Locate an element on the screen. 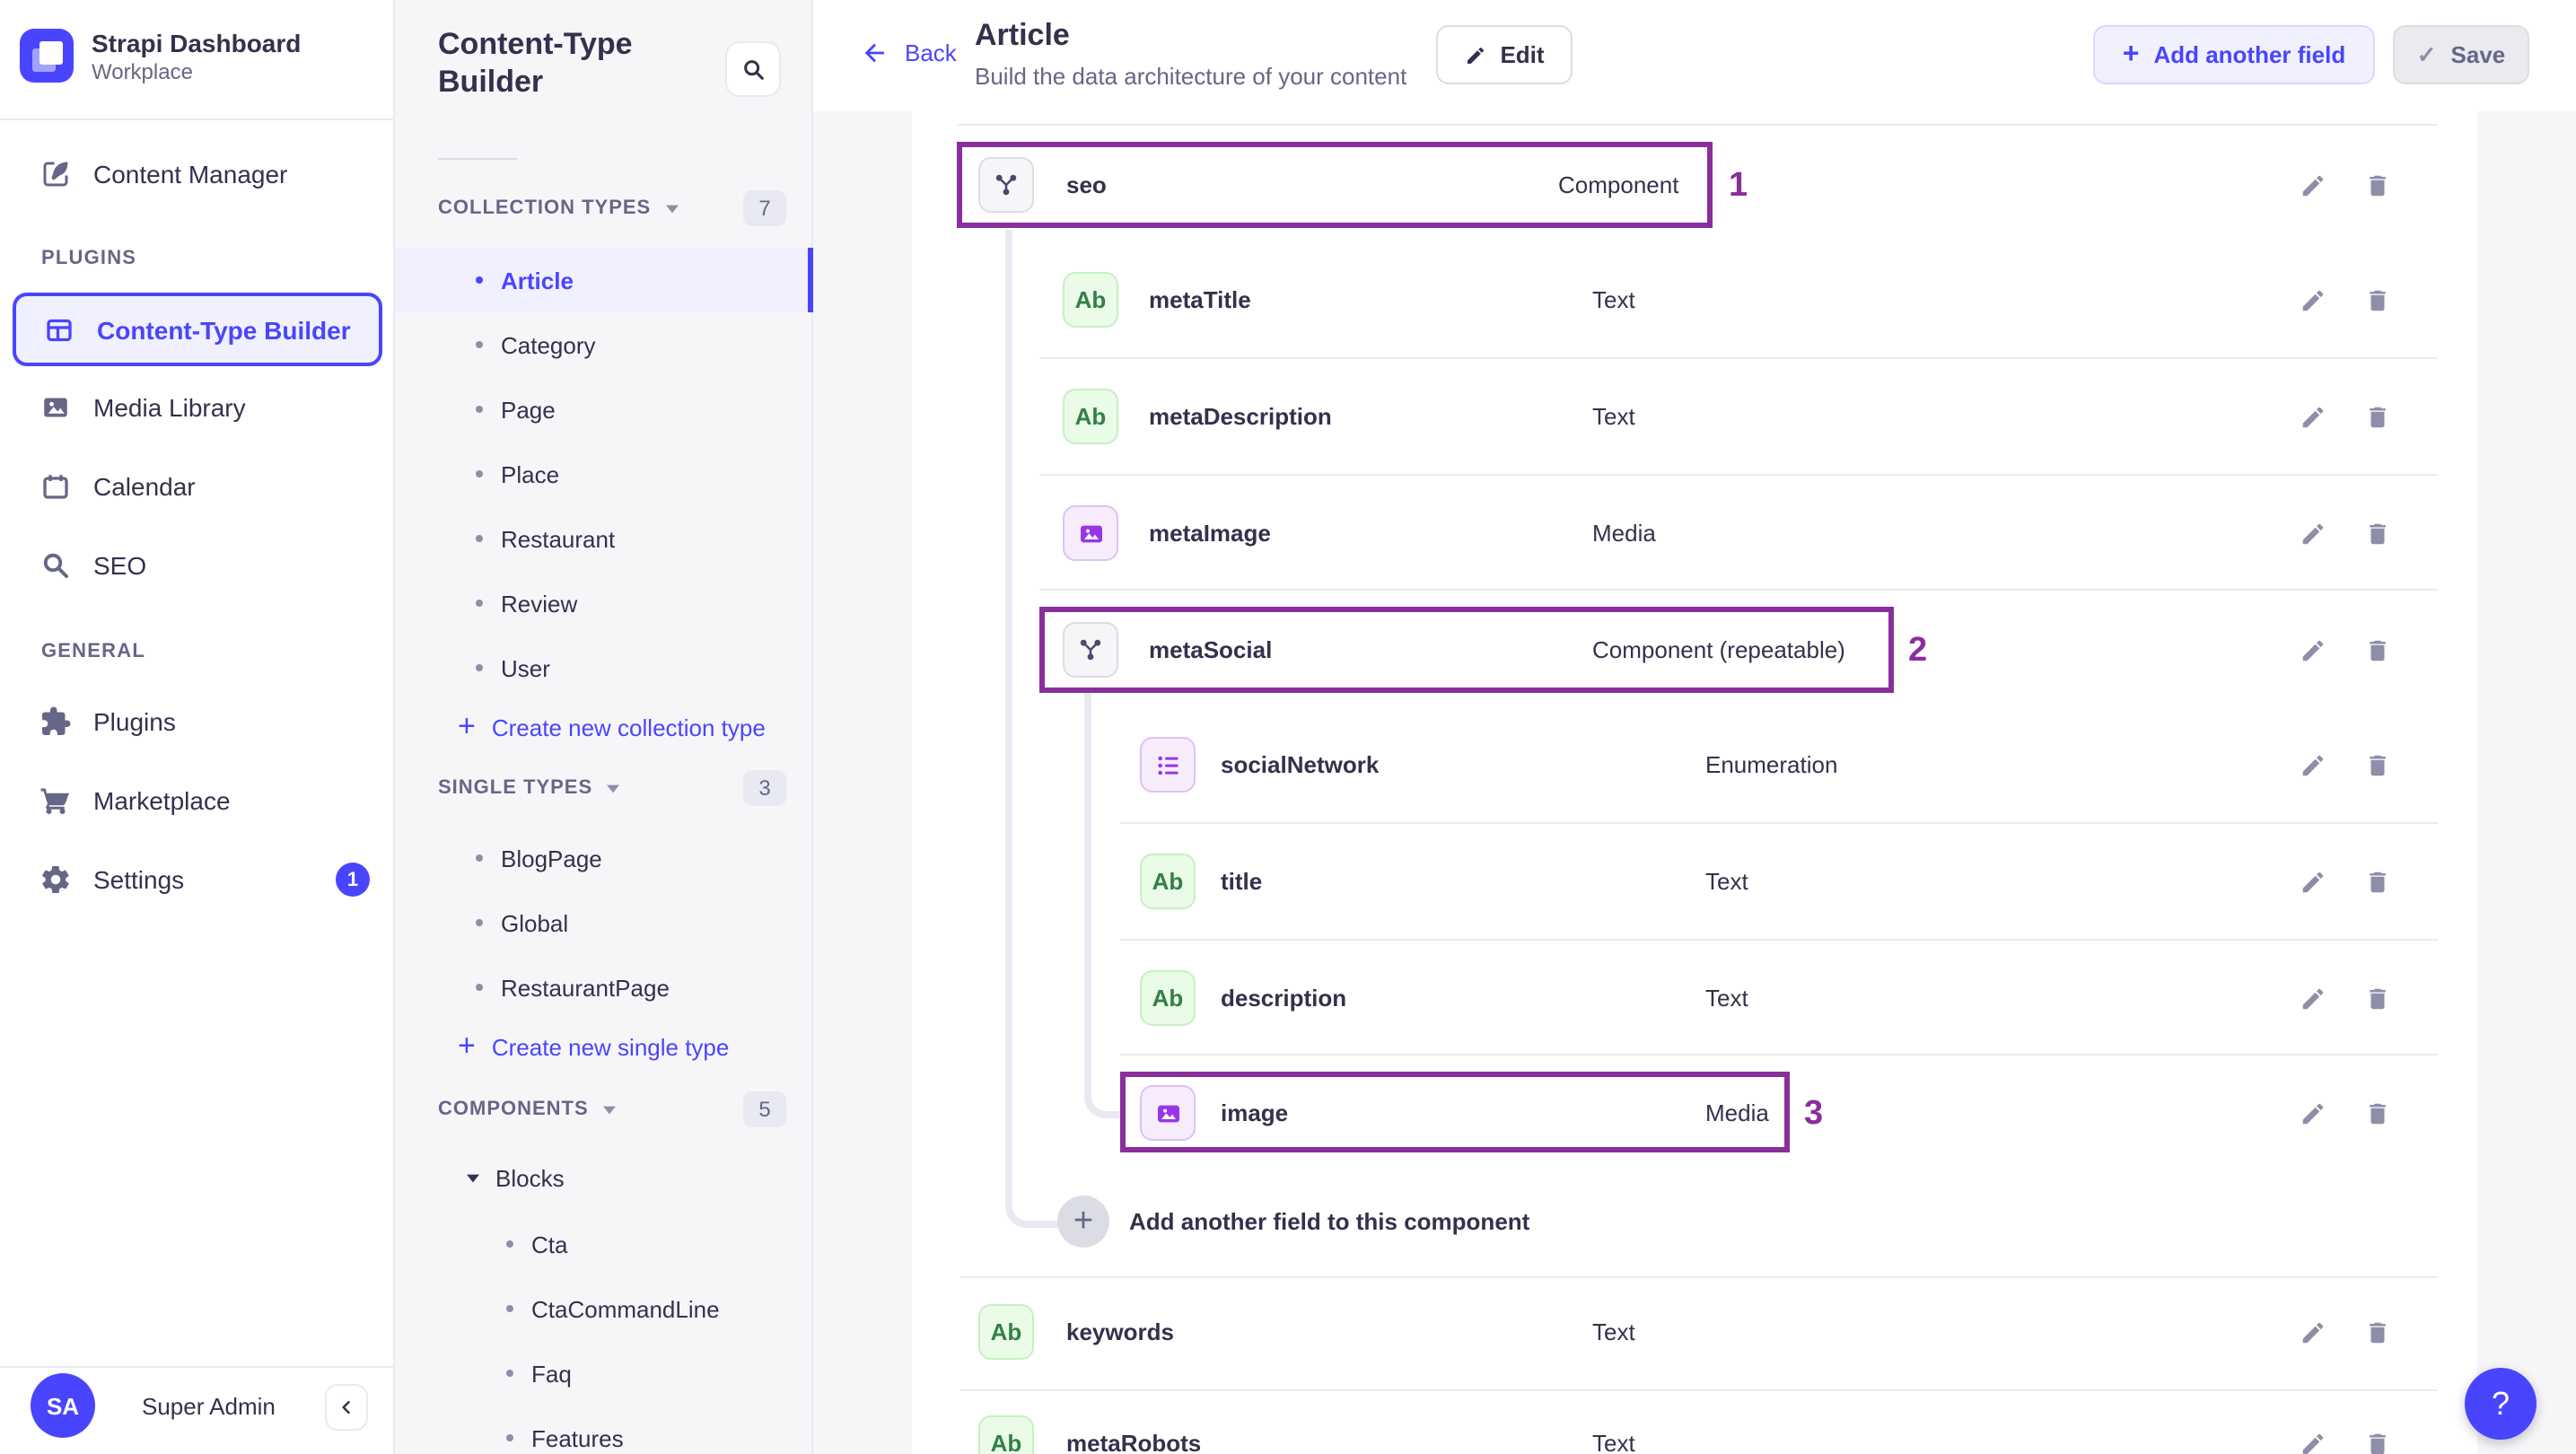 The image size is (2576, 1454). field-row-image: image Media is located at coordinates (1694, 1112).